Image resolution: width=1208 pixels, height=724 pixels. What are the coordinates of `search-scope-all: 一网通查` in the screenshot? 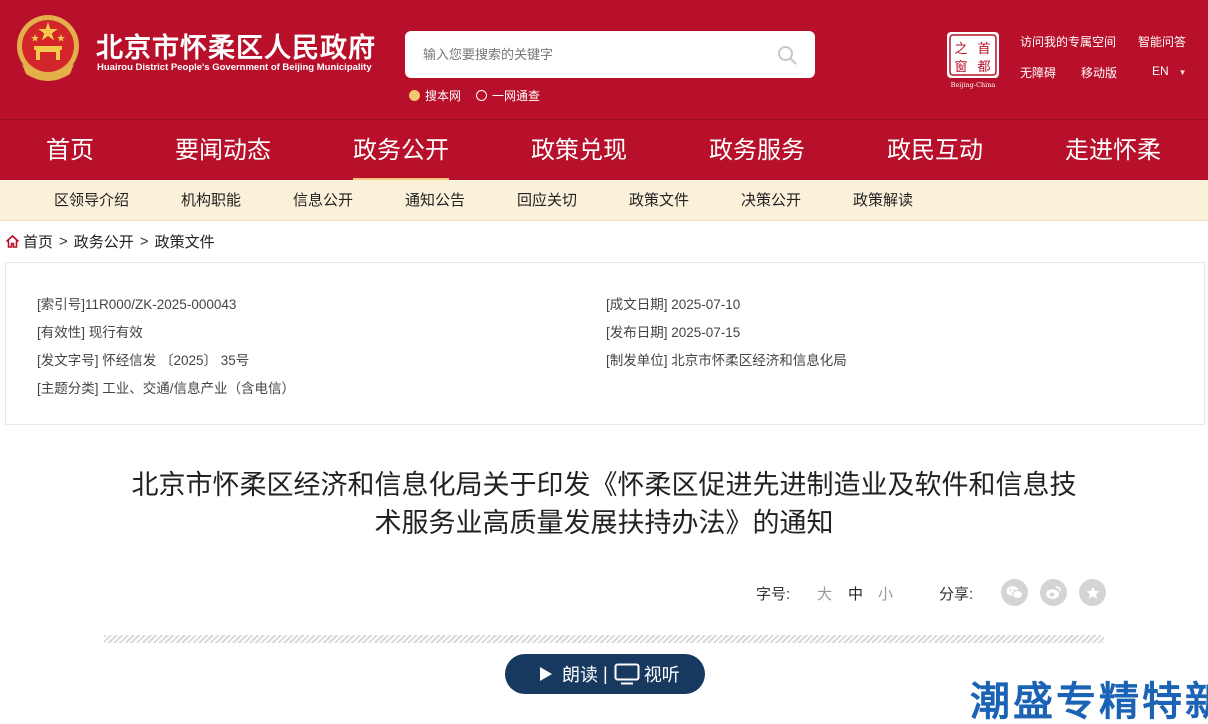 It's located at (508, 95).